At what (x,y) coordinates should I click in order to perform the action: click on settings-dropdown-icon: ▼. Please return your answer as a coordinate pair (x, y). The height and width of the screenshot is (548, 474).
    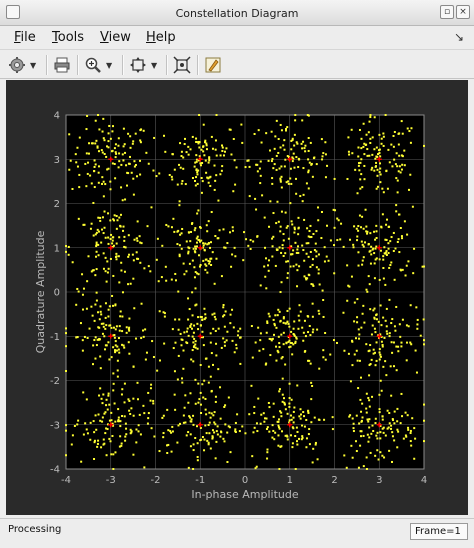
    Looking at the image, I should click on (33, 65).